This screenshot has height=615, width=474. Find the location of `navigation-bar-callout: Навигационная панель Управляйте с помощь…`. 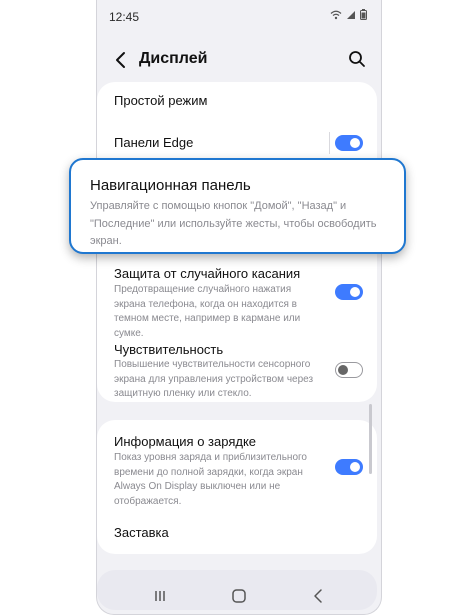

navigation-bar-callout: Навигационная панель Управляйте с помощь… is located at coordinates (237, 206).